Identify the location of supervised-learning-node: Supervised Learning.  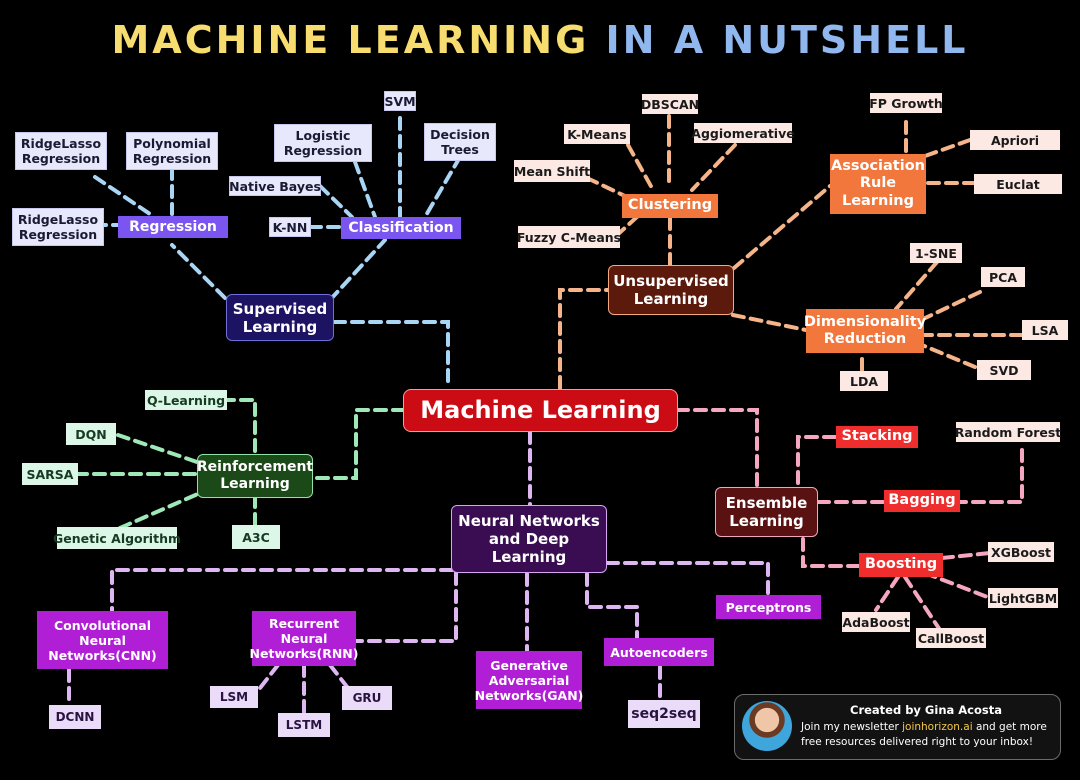
(280, 317).